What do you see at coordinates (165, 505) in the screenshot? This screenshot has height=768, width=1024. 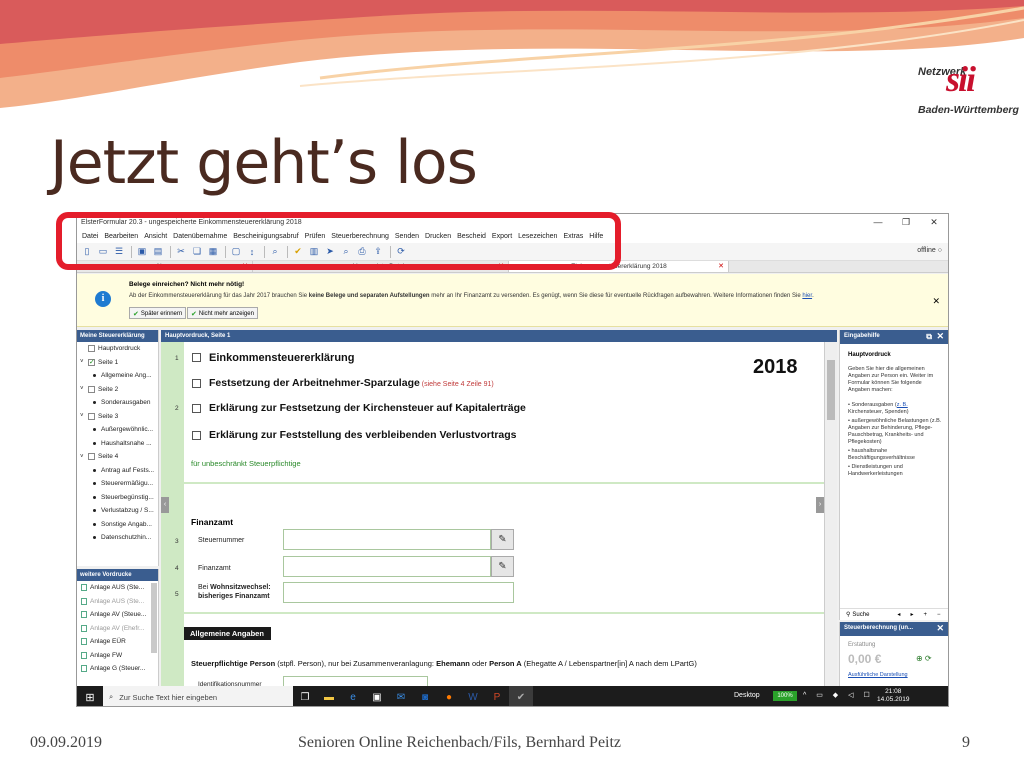 I see `collapse-left-icon: ‹` at bounding box center [165, 505].